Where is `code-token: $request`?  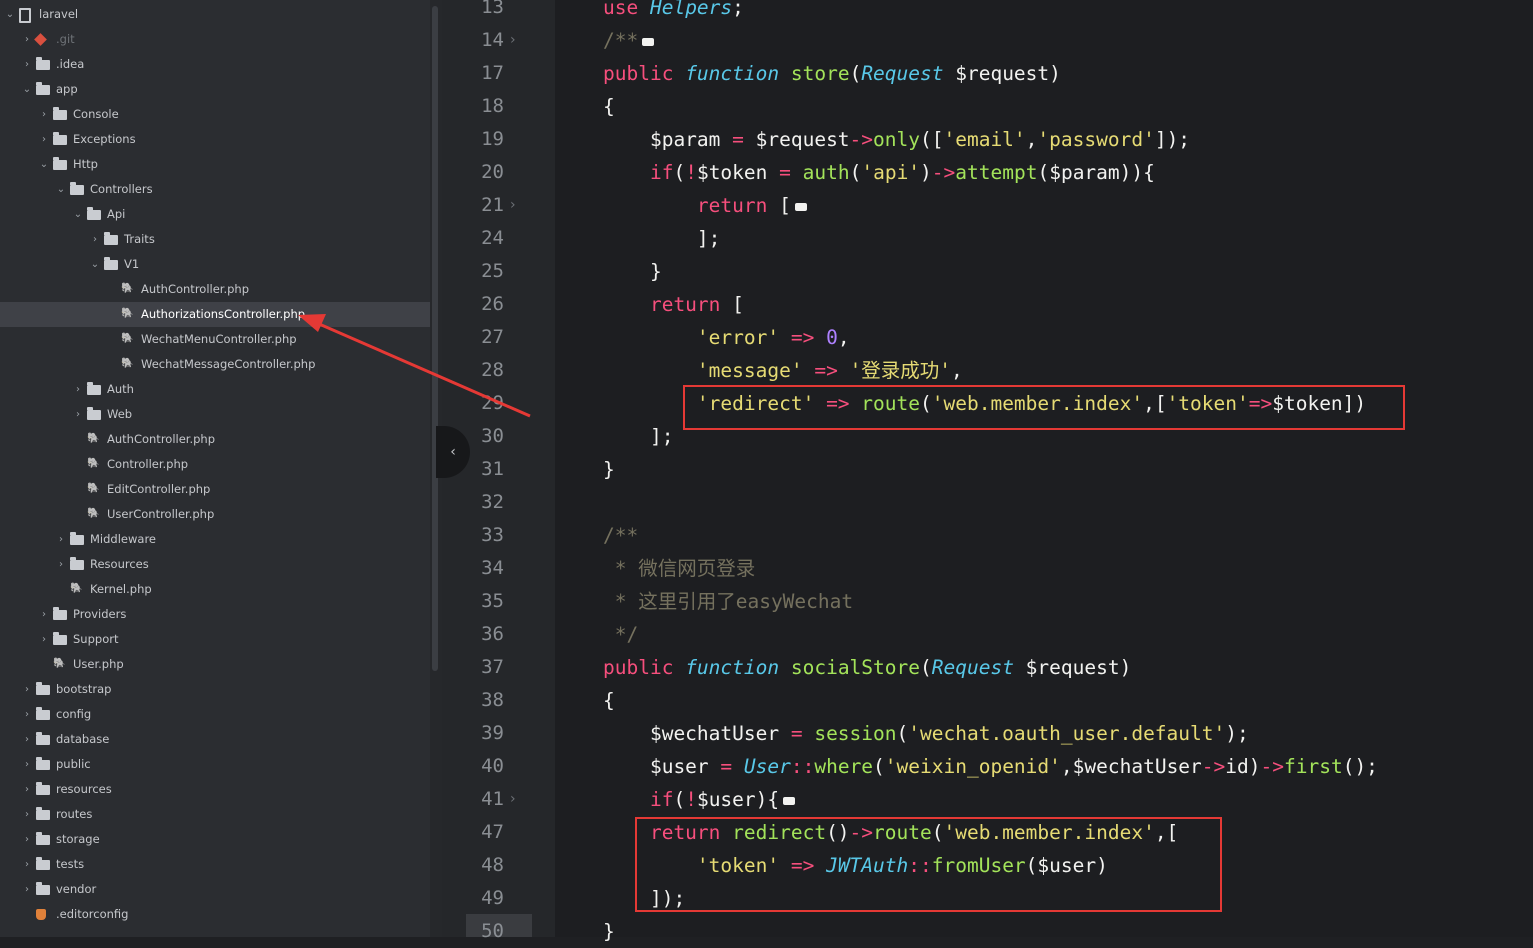
code-token: $request is located at coordinates (802, 139).